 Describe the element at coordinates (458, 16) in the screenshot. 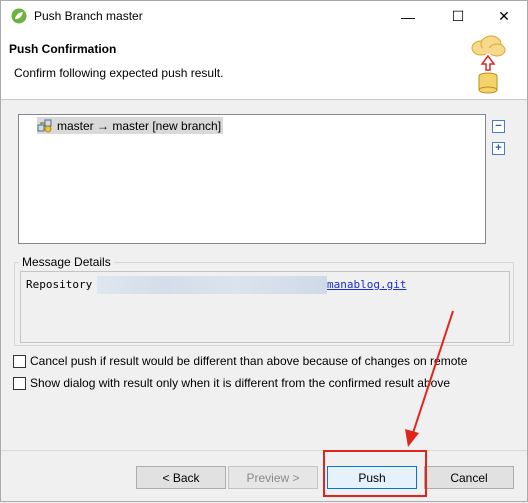

I see `maximize-button: ☐` at that location.